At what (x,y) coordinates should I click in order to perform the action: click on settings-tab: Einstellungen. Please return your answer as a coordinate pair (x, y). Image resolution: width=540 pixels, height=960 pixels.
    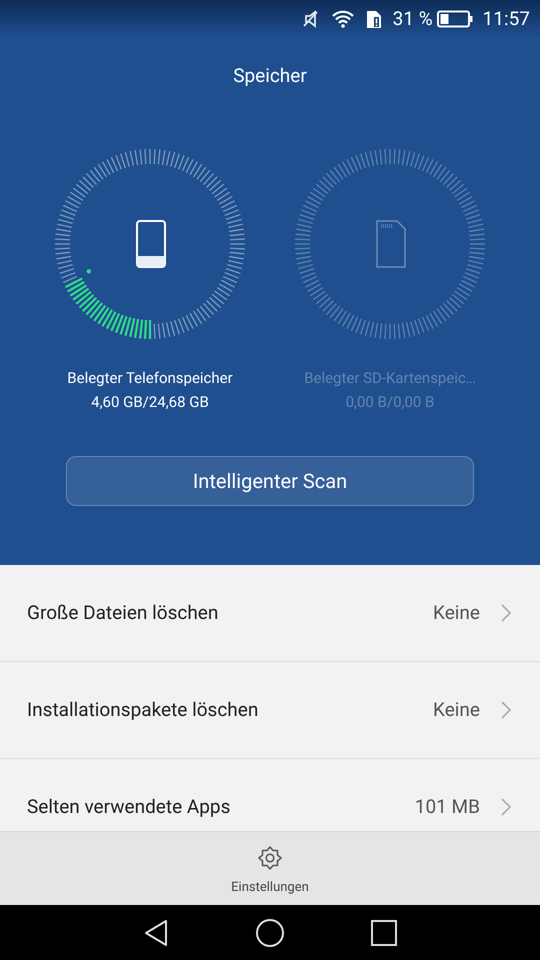
    Looking at the image, I should click on (270, 868).